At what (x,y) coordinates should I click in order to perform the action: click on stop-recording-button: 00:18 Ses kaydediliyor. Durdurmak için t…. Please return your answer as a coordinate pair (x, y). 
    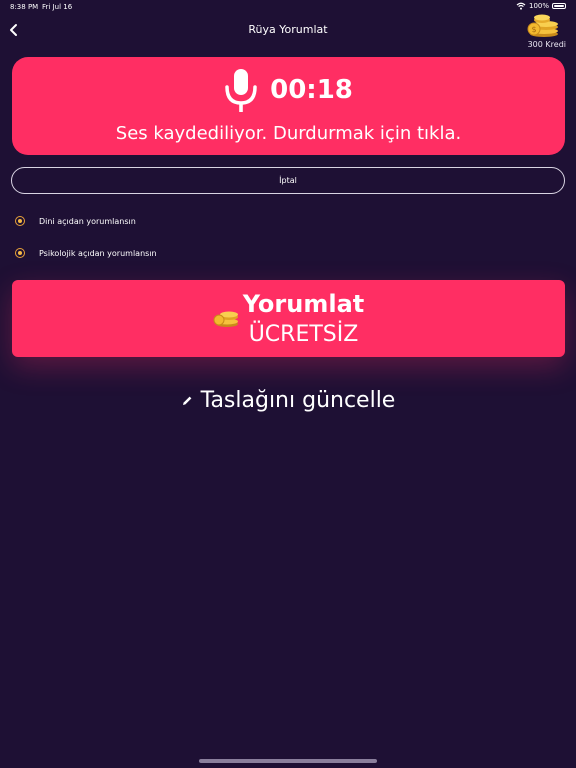
    Looking at the image, I should click on (288, 106).